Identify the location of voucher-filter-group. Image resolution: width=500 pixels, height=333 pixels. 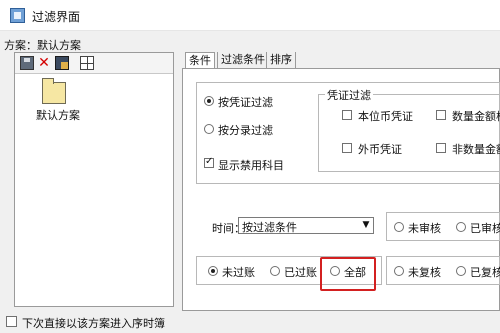
(409, 133).